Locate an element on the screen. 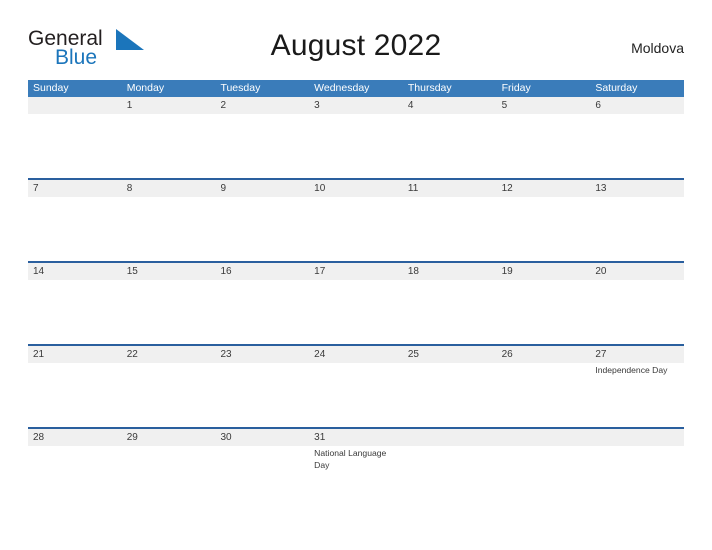 This screenshot has width=712, height=550. day-number: 20 is located at coordinates (637, 271).